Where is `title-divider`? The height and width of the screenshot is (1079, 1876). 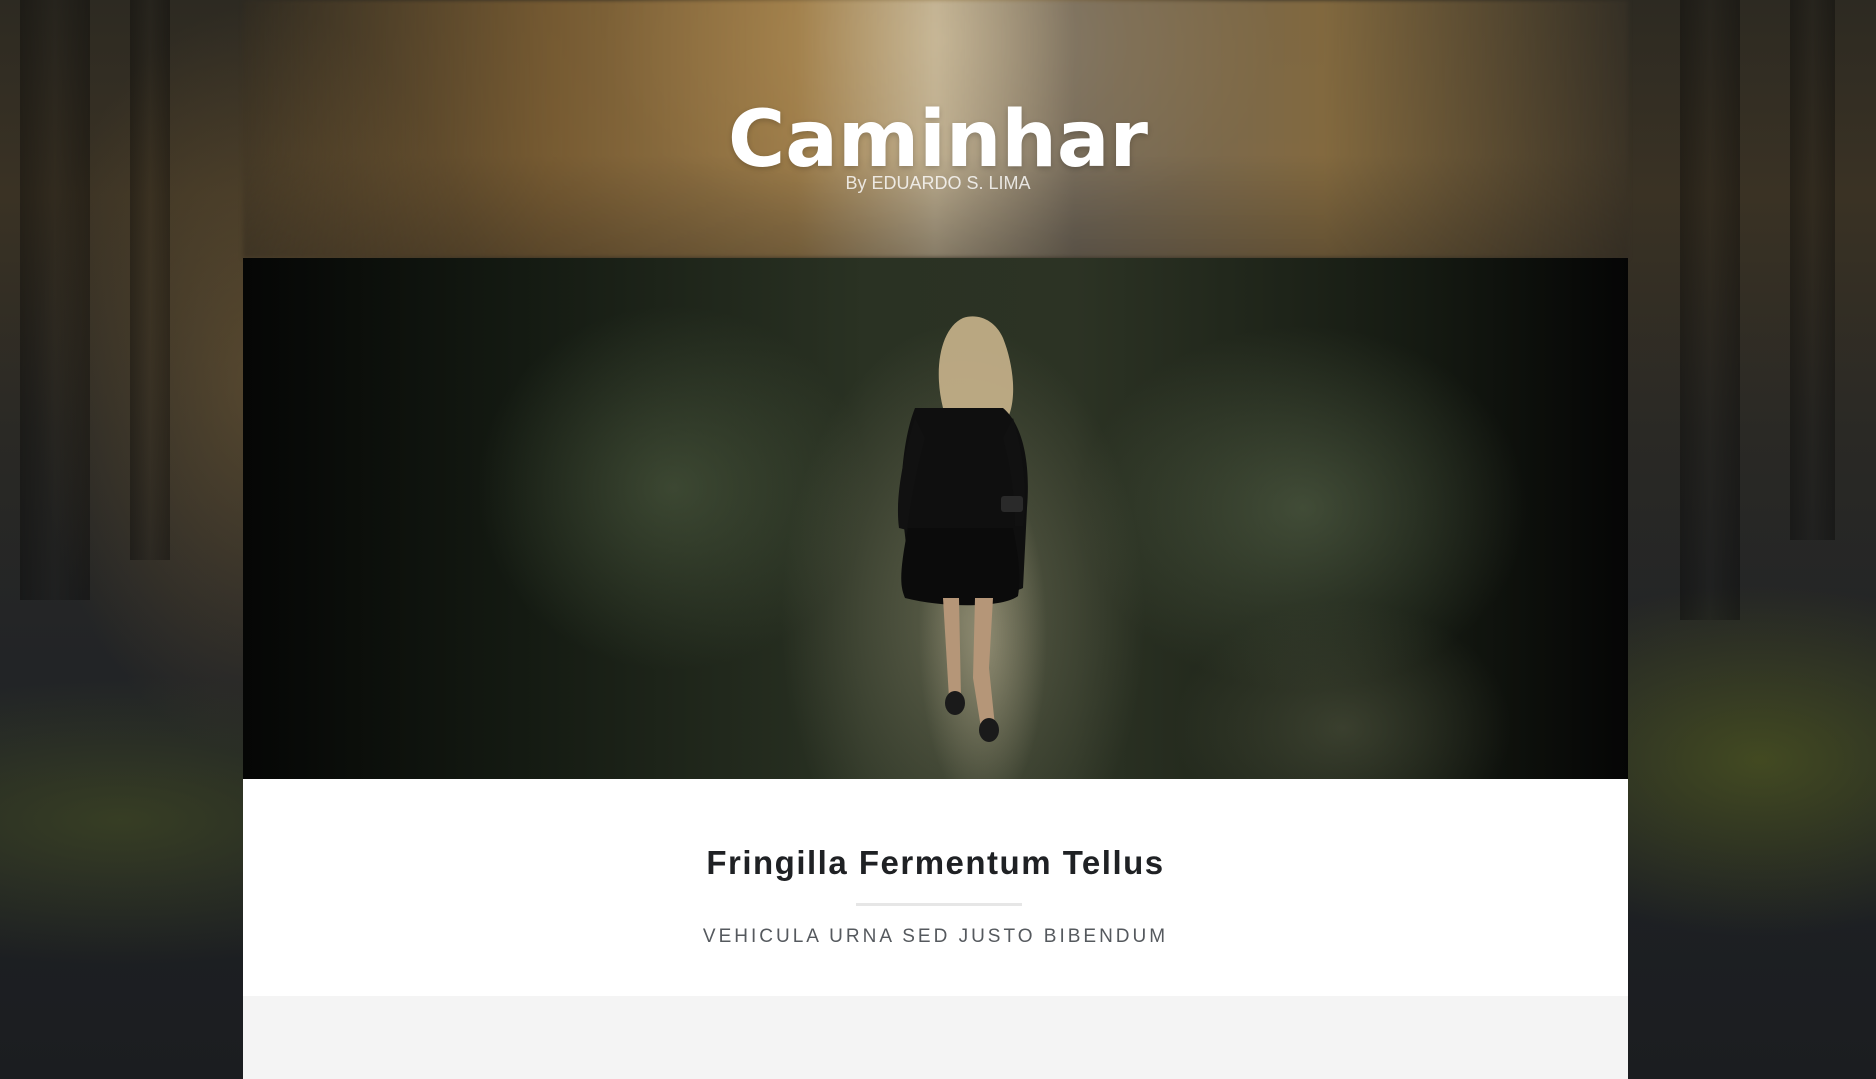 title-divider is located at coordinates (939, 904).